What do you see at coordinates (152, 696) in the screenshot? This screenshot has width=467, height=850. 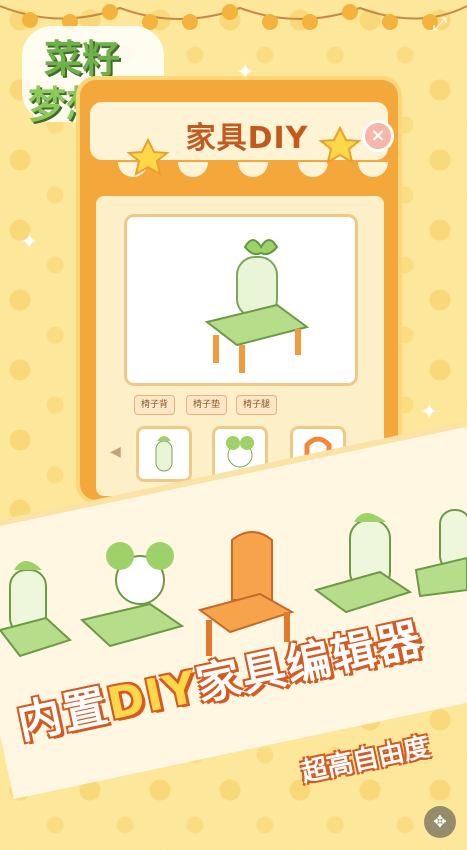 I see `slogan-highlight: DIY` at bounding box center [152, 696].